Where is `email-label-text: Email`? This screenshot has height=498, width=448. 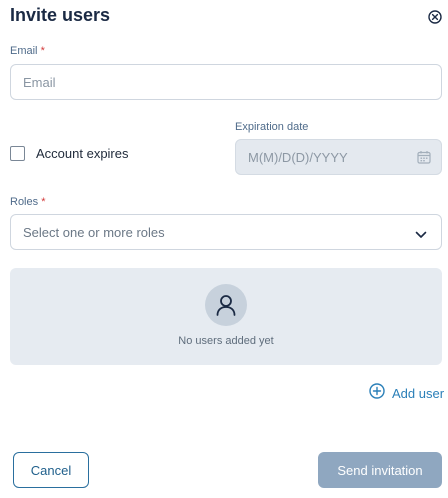 email-label-text: Email is located at coordinates (24, 51).